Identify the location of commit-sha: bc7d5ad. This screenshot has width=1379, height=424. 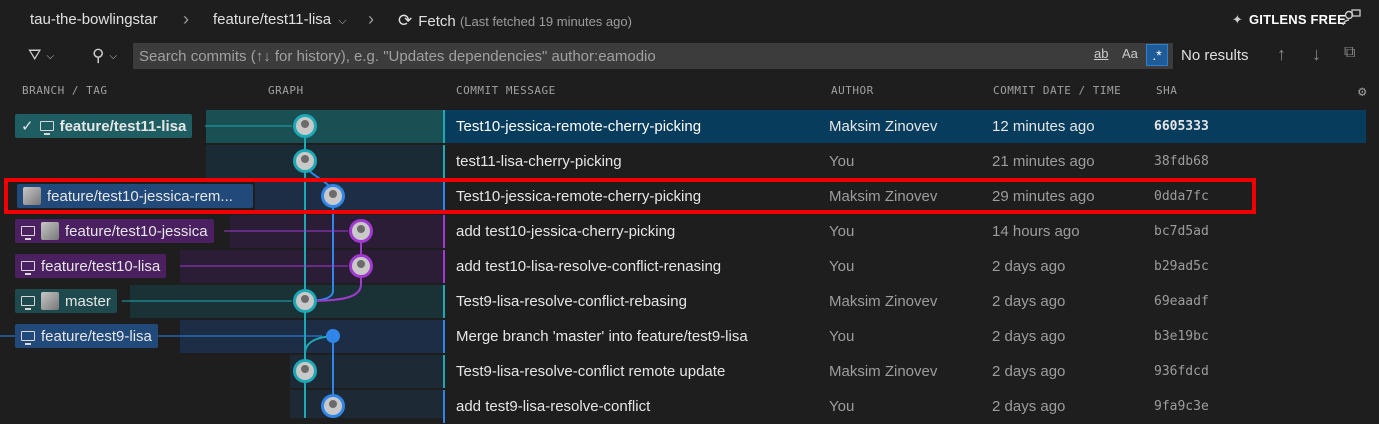
(1181, 231).